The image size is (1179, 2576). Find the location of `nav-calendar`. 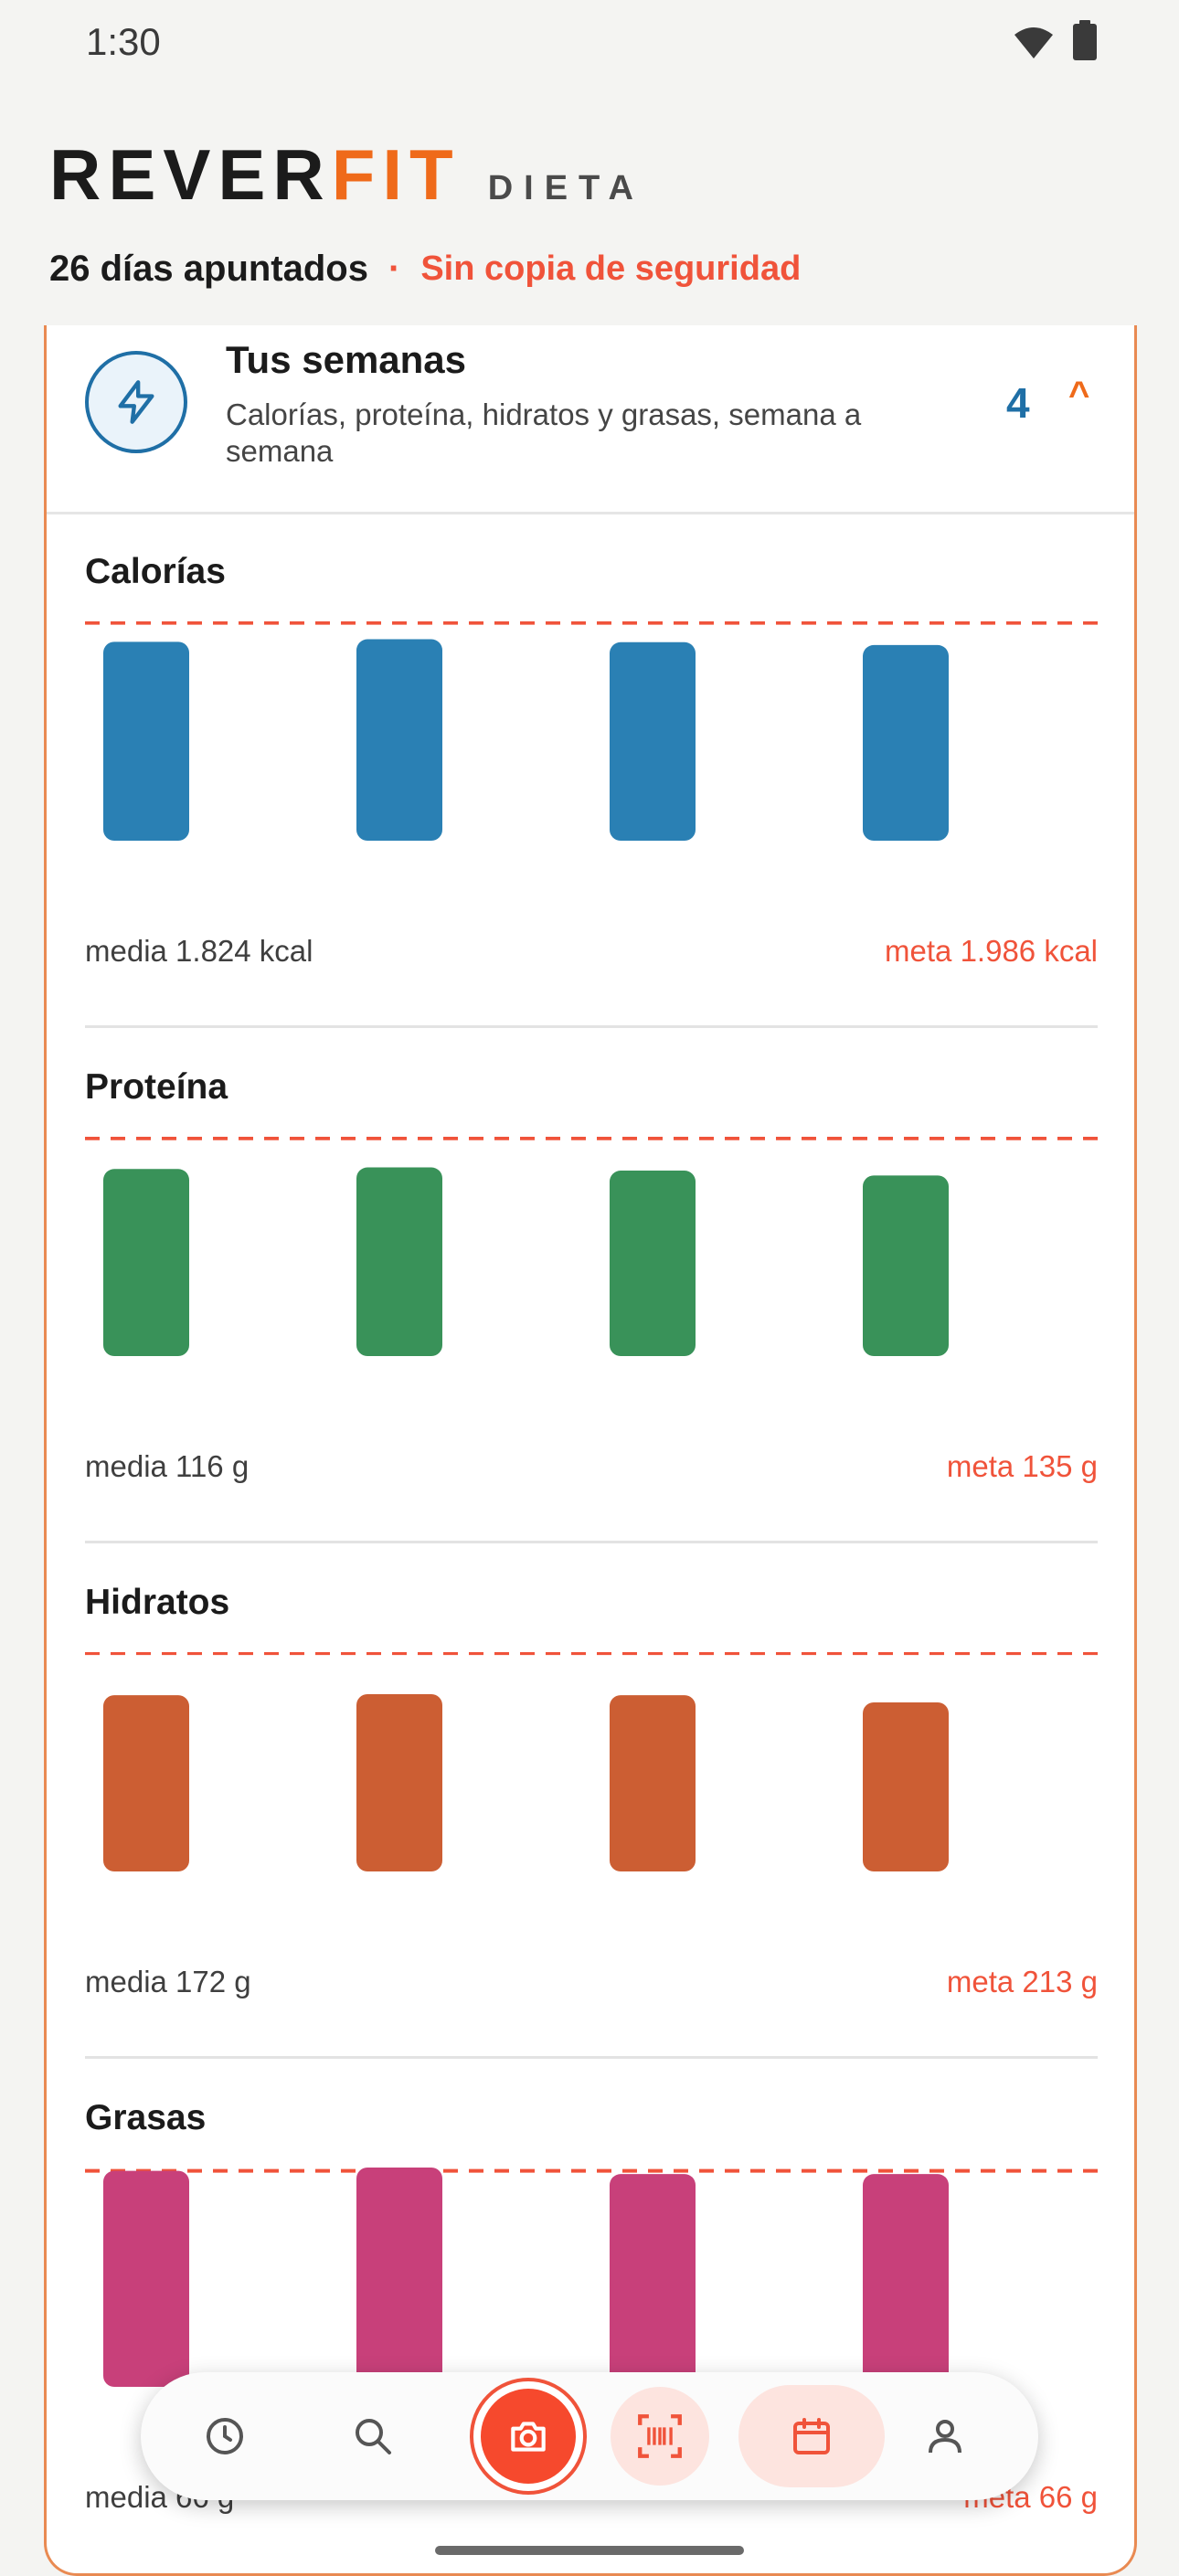

nav-calendar is located at coordinates (811, 2436).